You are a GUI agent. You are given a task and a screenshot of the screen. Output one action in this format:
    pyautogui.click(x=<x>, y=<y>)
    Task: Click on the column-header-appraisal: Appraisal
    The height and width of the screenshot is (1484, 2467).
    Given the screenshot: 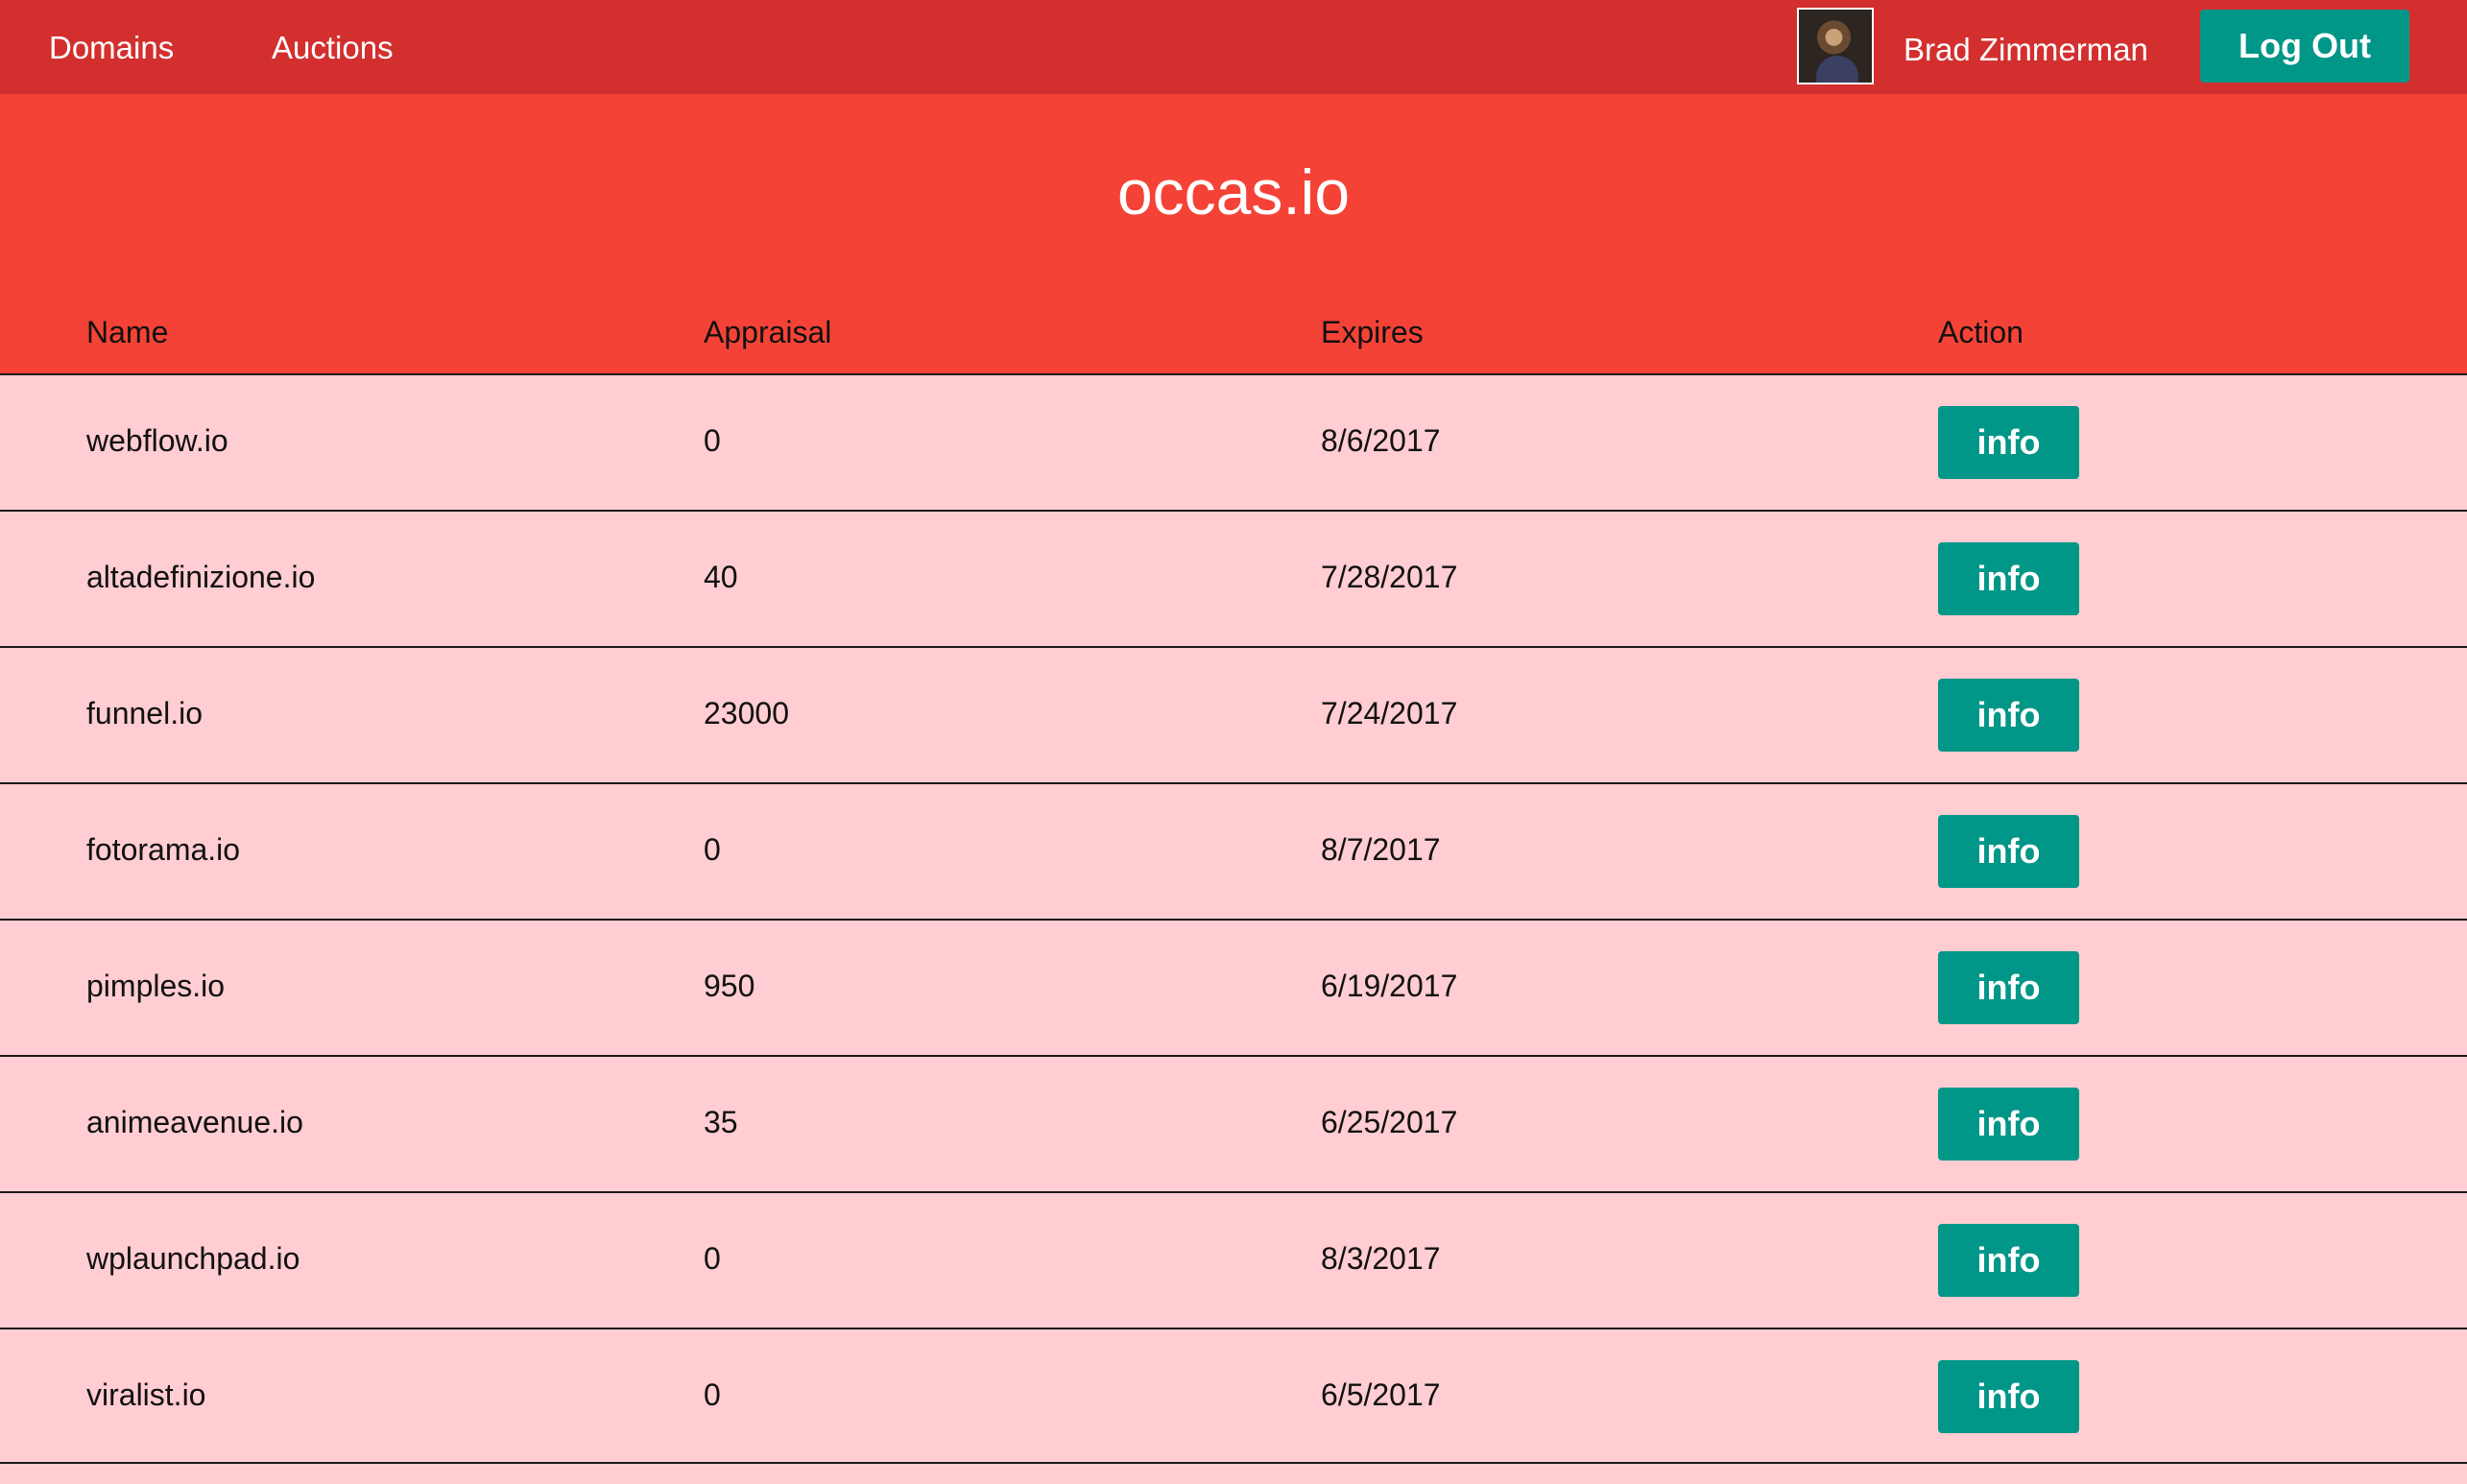 What is the action you would take?
    pyautogui.click(x=768, y=332)
    